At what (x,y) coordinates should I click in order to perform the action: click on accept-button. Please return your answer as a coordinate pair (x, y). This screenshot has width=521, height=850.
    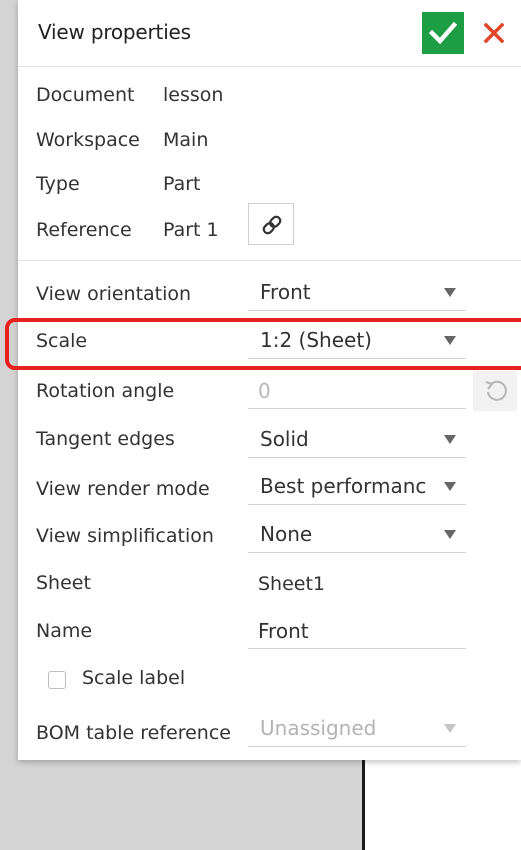
    Looking at the image, I should click on (443, 33).